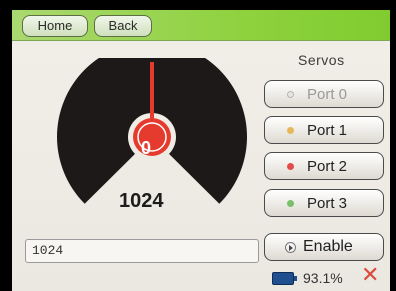 The width and height of the screenshot is (396, 291). What do you see at coordinates (370, 276) in the screenshot?
I see `close-icon: ✕` at bounding box center [370, 276].